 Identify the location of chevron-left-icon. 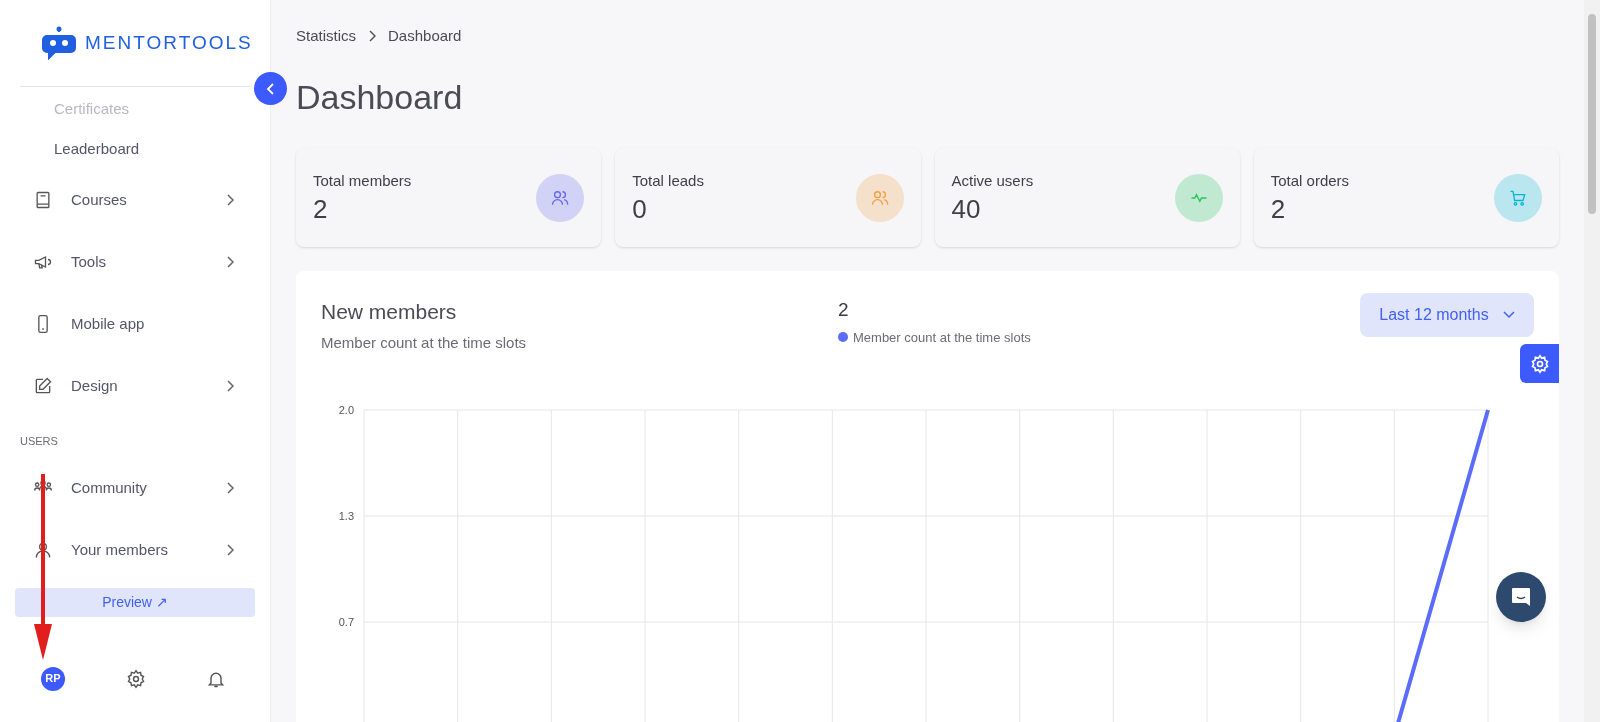
(270, 88).